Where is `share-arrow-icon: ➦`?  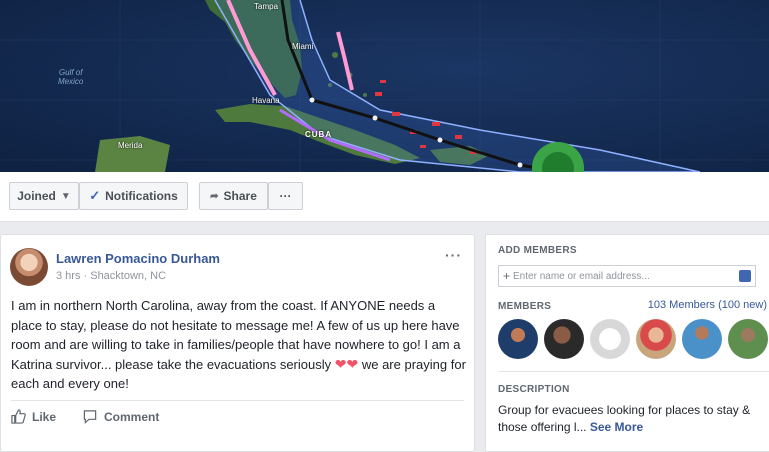 share-arrow-icon: ➦ is located at coordinates (214, 196).